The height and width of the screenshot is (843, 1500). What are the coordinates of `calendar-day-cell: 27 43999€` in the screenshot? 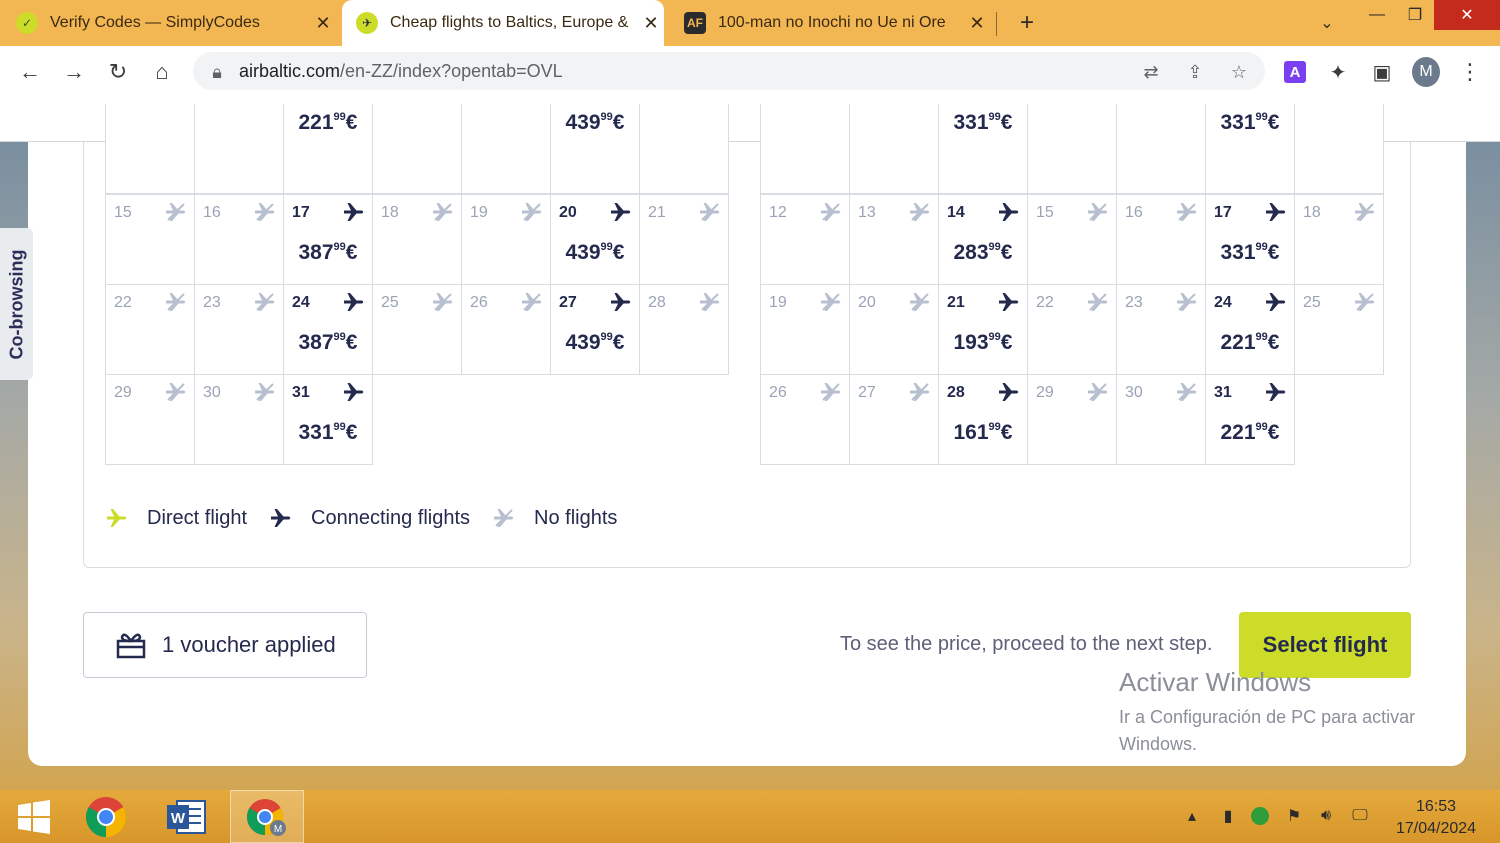 It's located at (595, 329).